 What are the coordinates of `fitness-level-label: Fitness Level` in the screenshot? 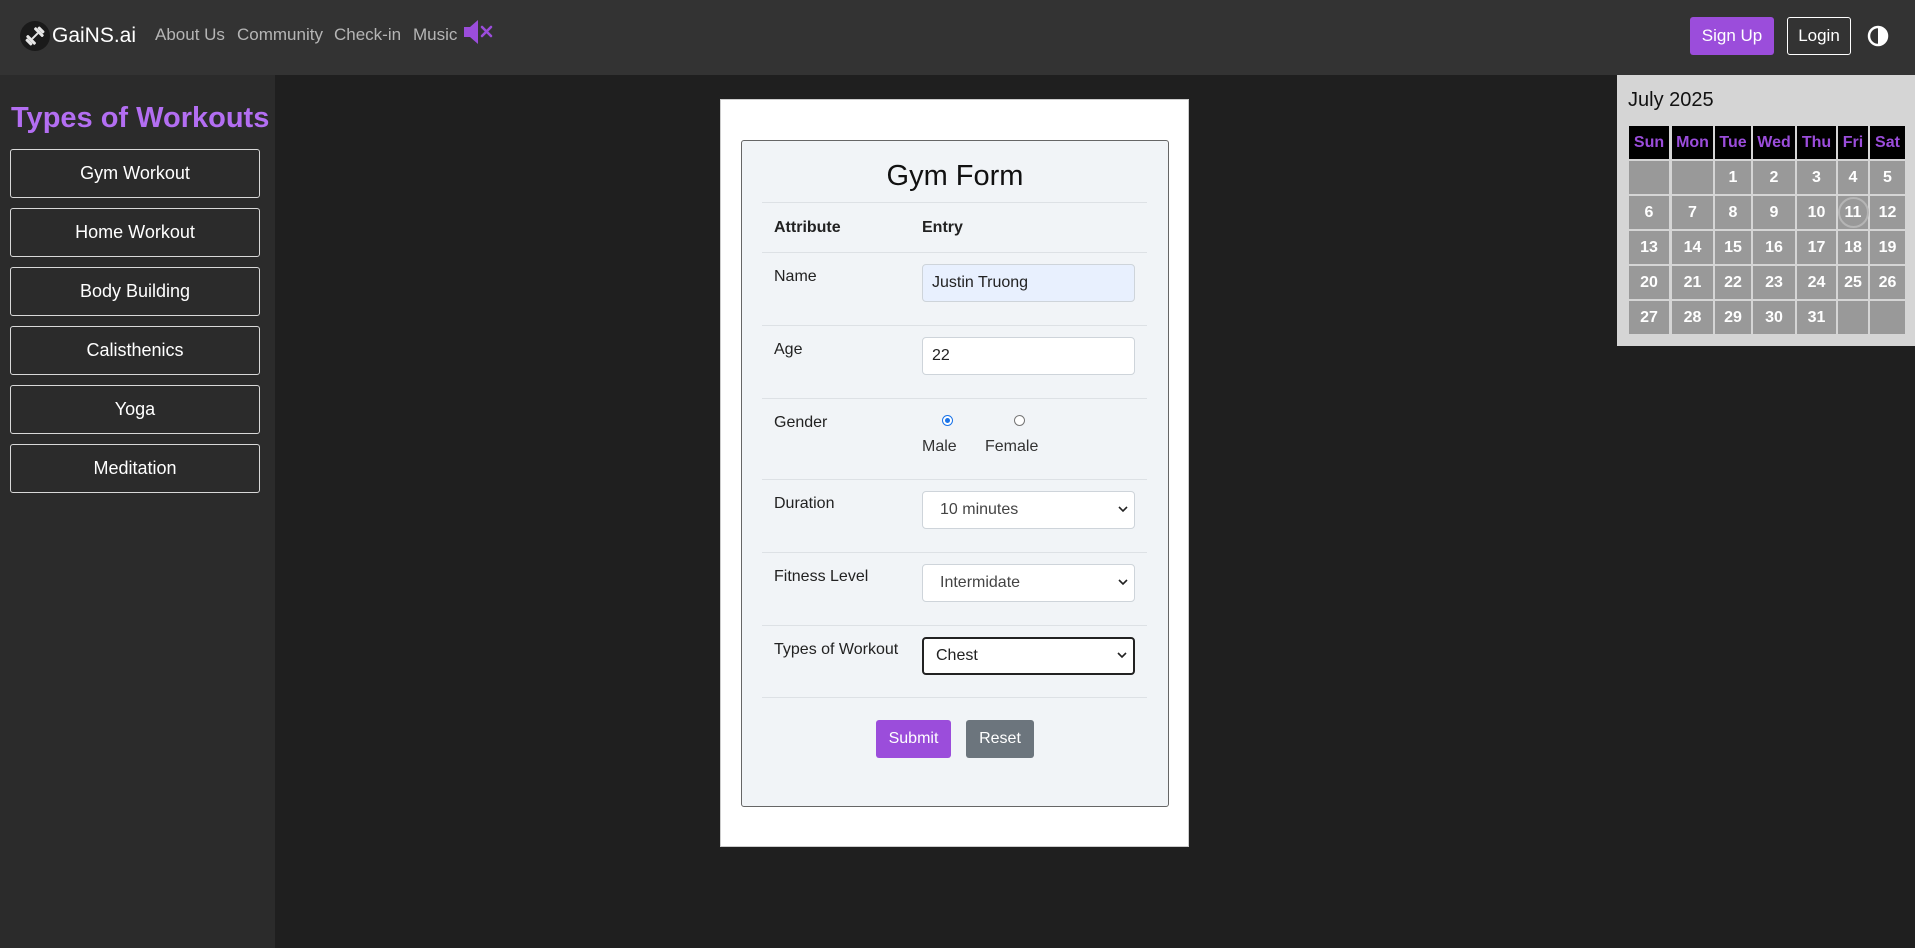 It's located at (821, 576).